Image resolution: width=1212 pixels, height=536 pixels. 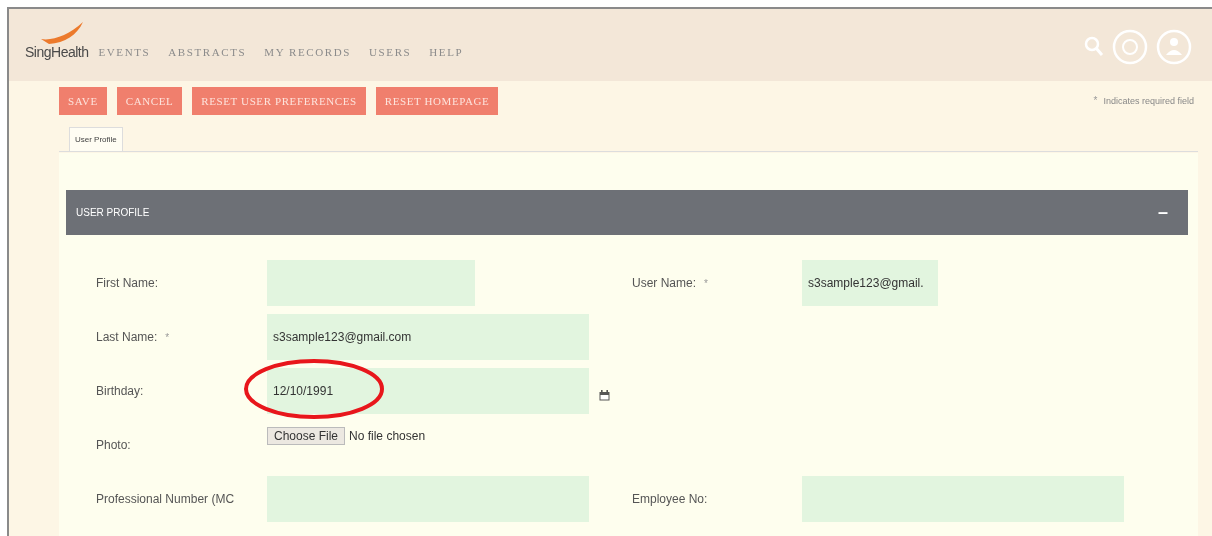 I want to click on action-button: SAVE, so click(x=83, y=101).